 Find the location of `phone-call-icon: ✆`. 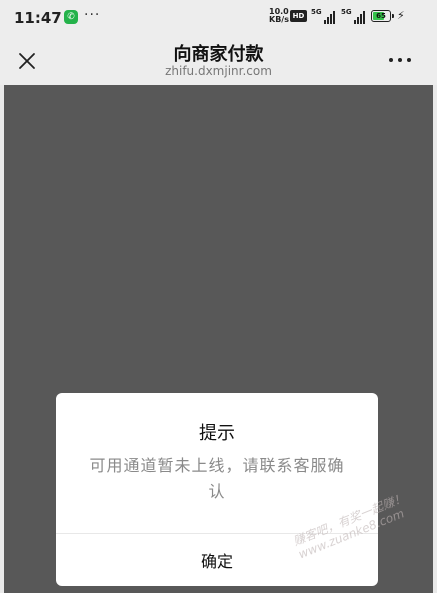

phone-call-icon: ✆ is located at coordinates (71, 17).